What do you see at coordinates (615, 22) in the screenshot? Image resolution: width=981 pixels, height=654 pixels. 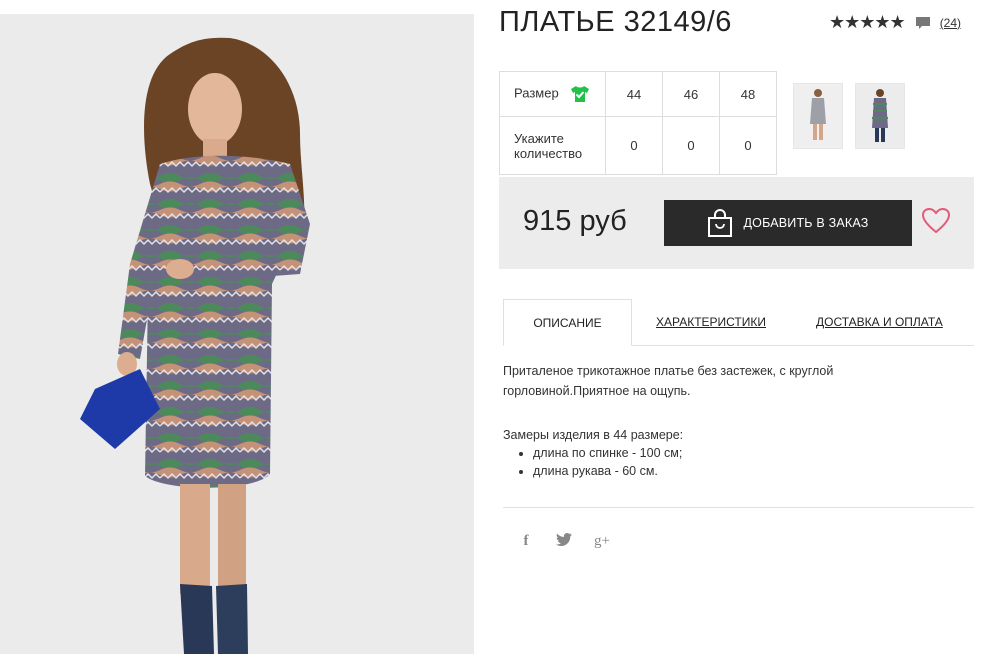 I see `product-title: ПЛАТЬЕ 32149/6` at bounding box center [615, 22].